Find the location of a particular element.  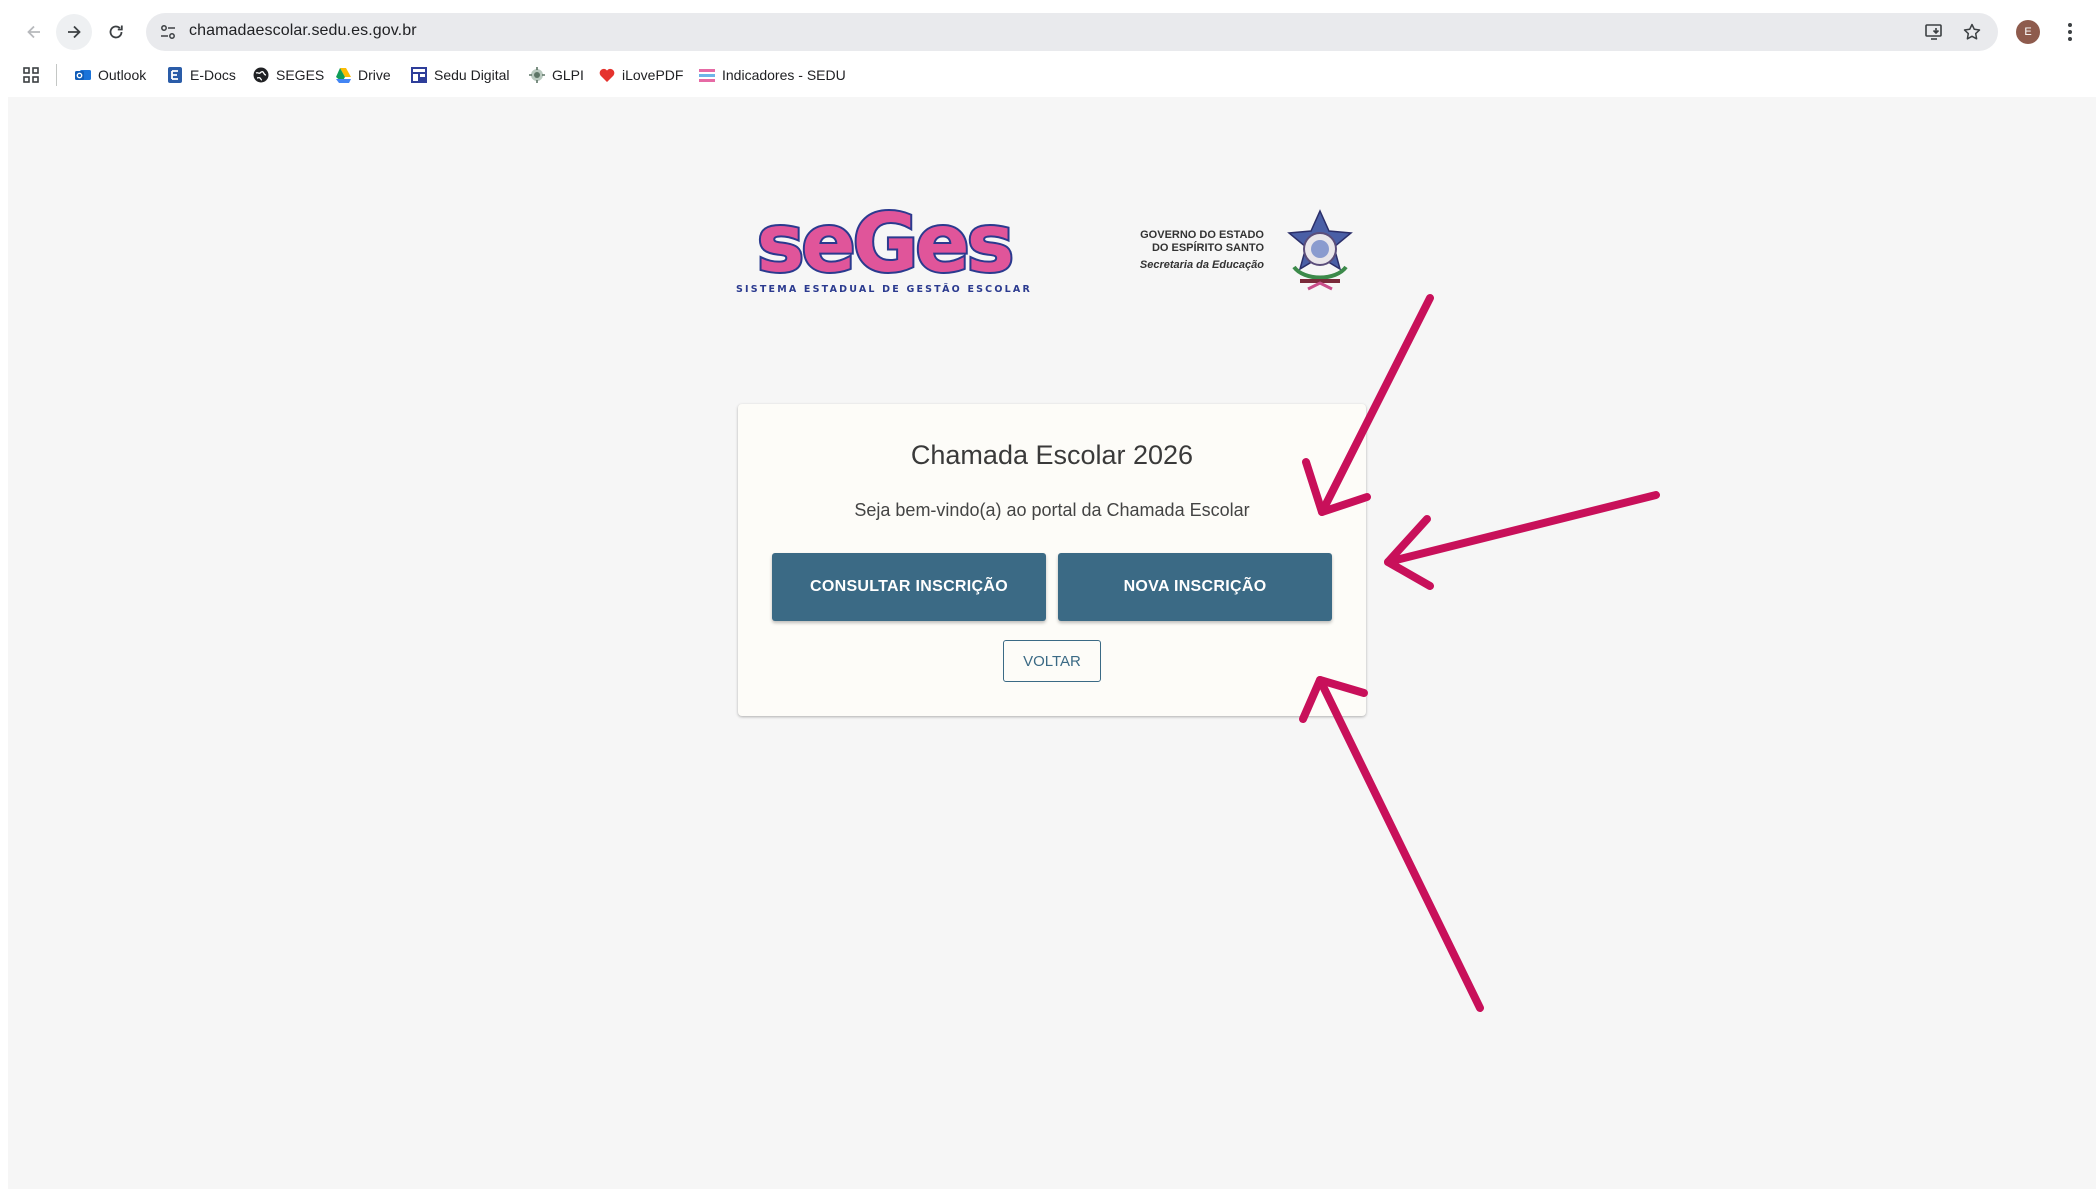

reload-icon is located at coordinates (116, 32).